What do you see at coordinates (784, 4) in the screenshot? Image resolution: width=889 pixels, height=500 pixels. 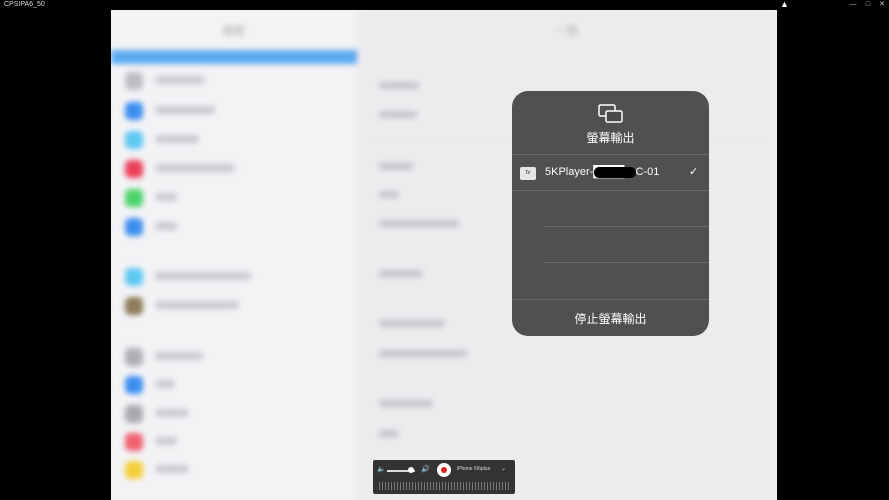 I see `mouse-cursor-icon: ▲` at bounding box center [784, 4].